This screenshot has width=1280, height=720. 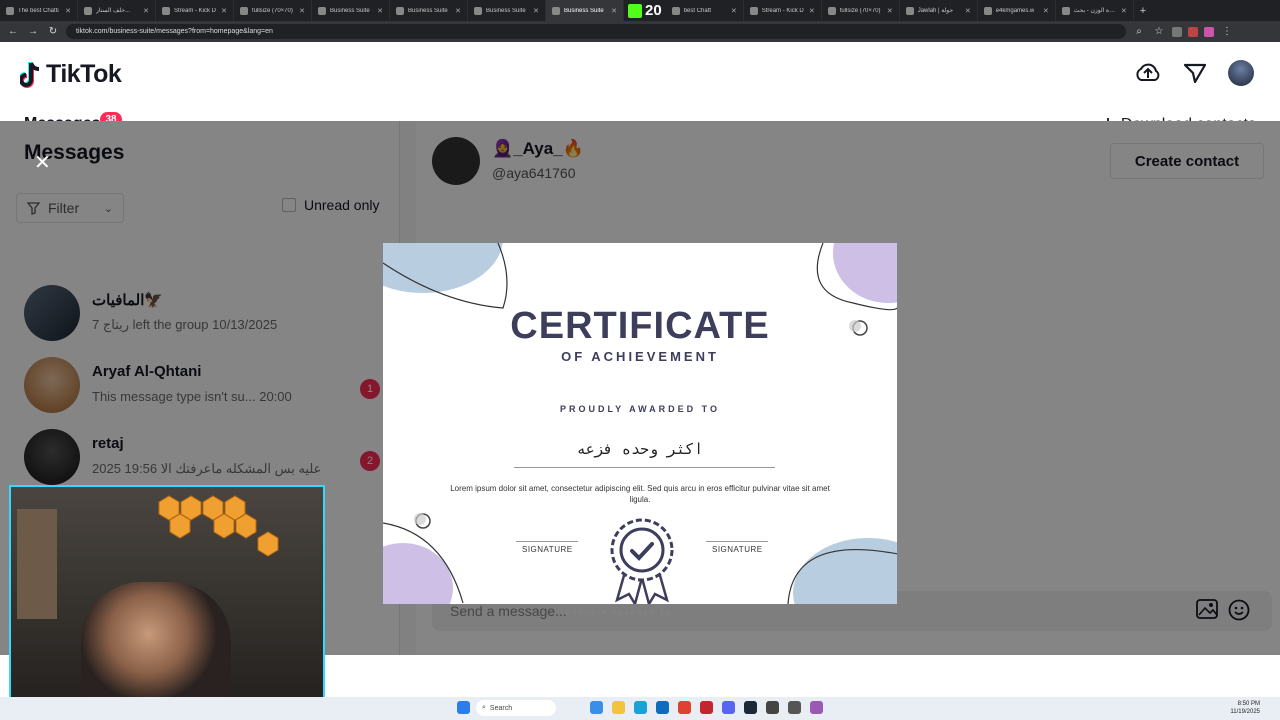 I want to click on browser-tab: Jawlah | جولة ✕, so click(x=939, y=10).